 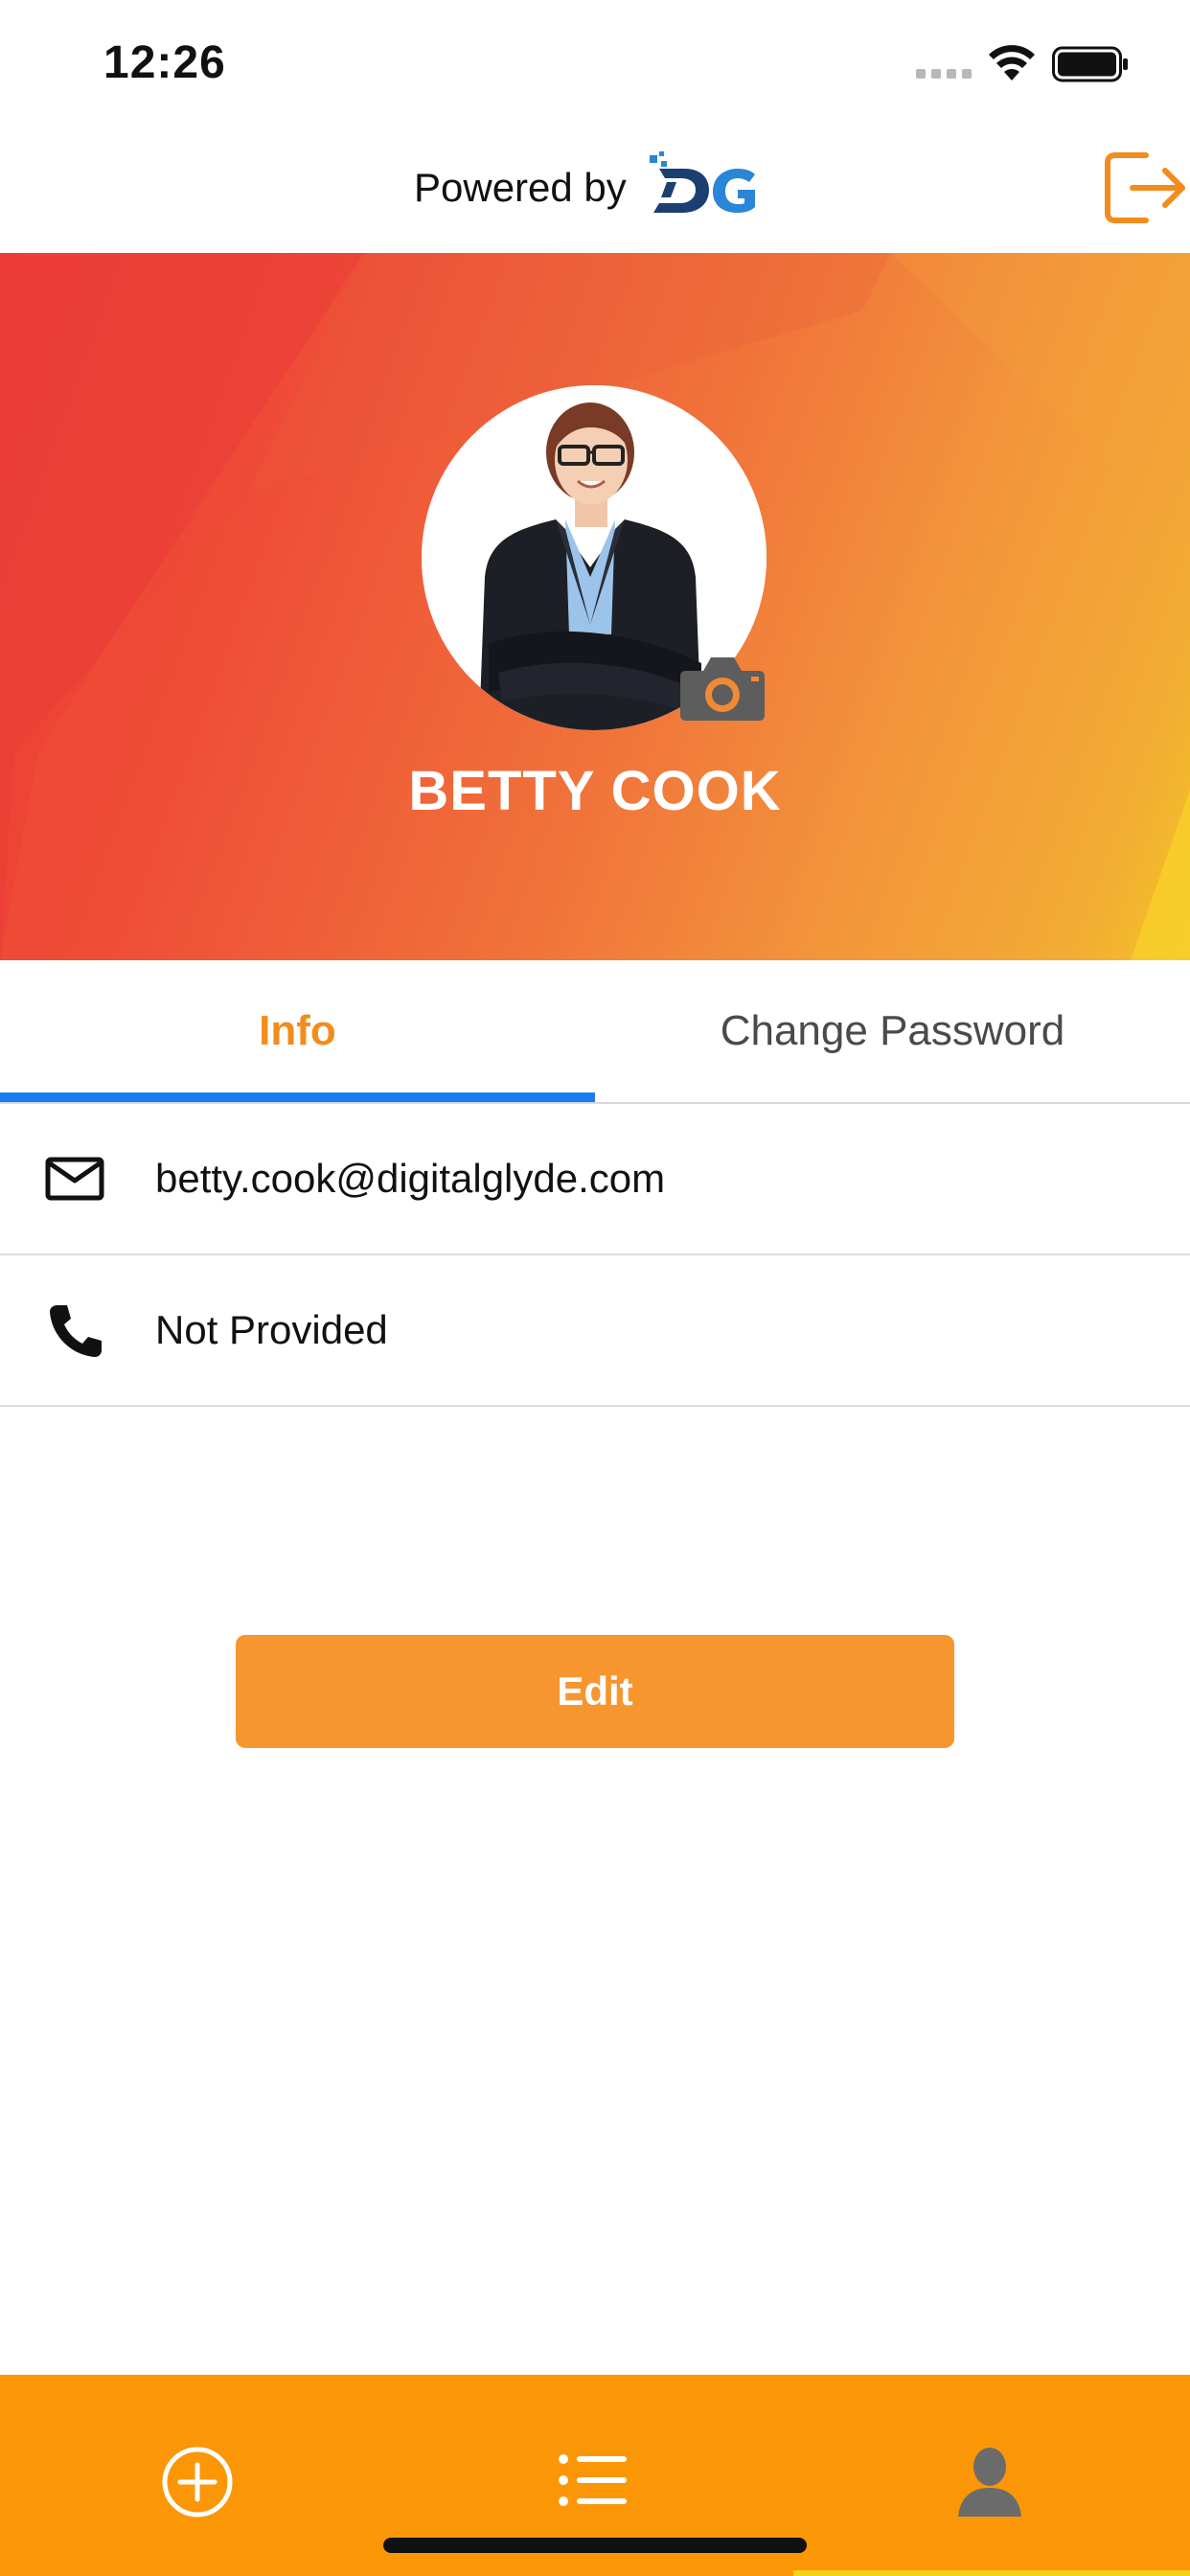 I want to click on home-indicator, so click(x=595, y=2545).